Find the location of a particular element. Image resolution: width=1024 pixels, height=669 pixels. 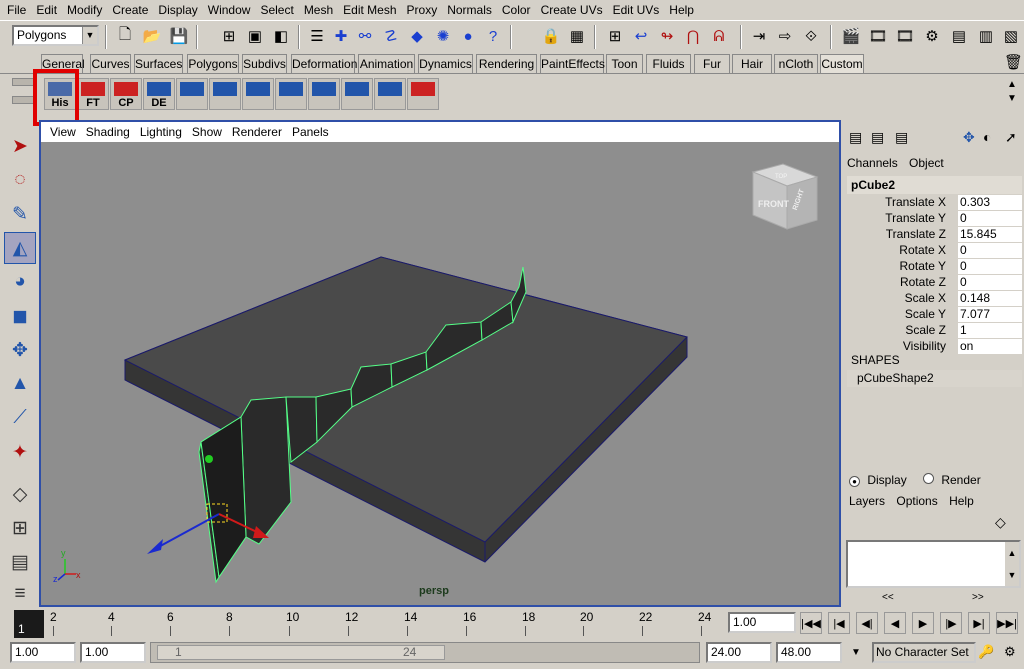

selection-mask-icon: ☰ is located at coordinates (317, 36).